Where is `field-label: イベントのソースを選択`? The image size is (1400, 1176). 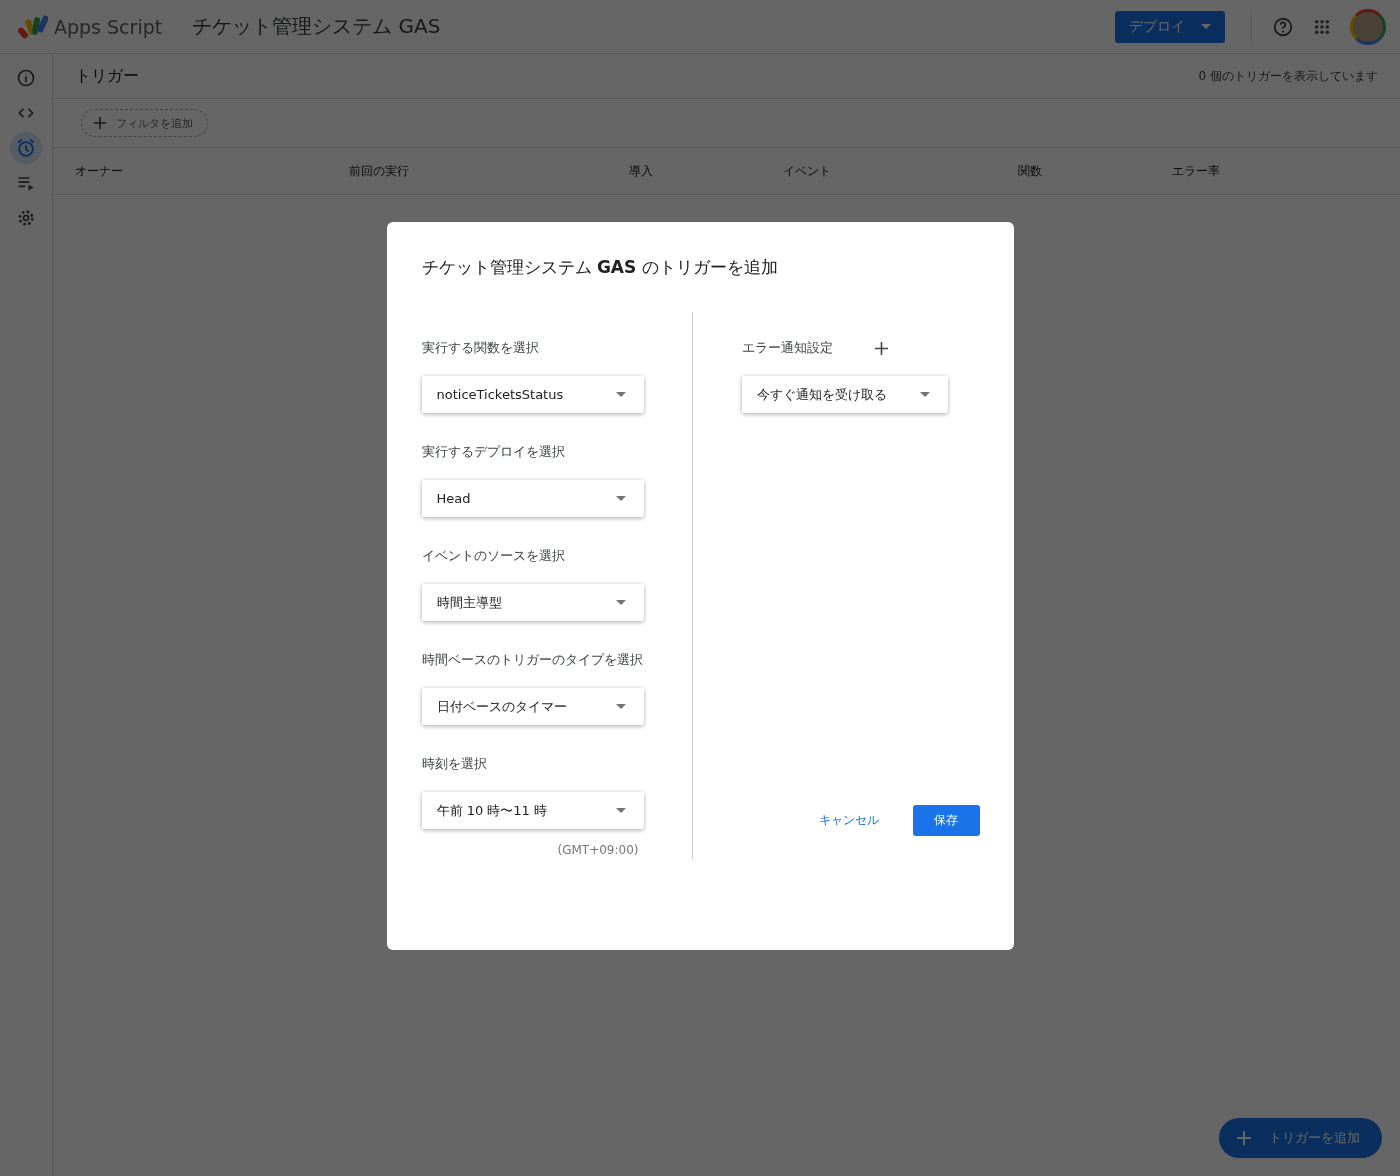 field-label: イベントのソースを選択 is located at coordinates (493, 556).